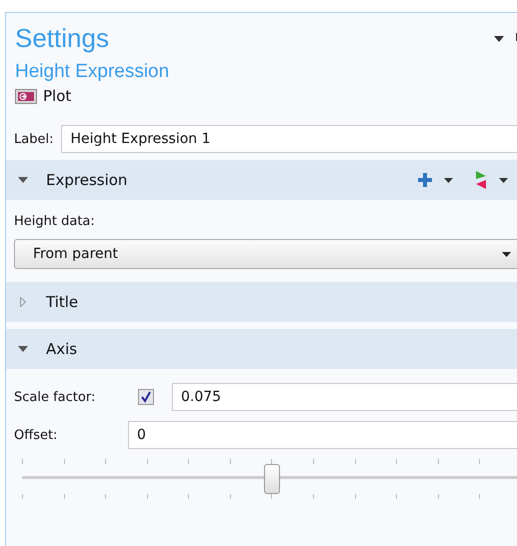 The image size is (517, 546). What do you see at coordinates (36, 435) in the screenshot?
I see `field-label: Offset:` at bounding box center [36, 435].